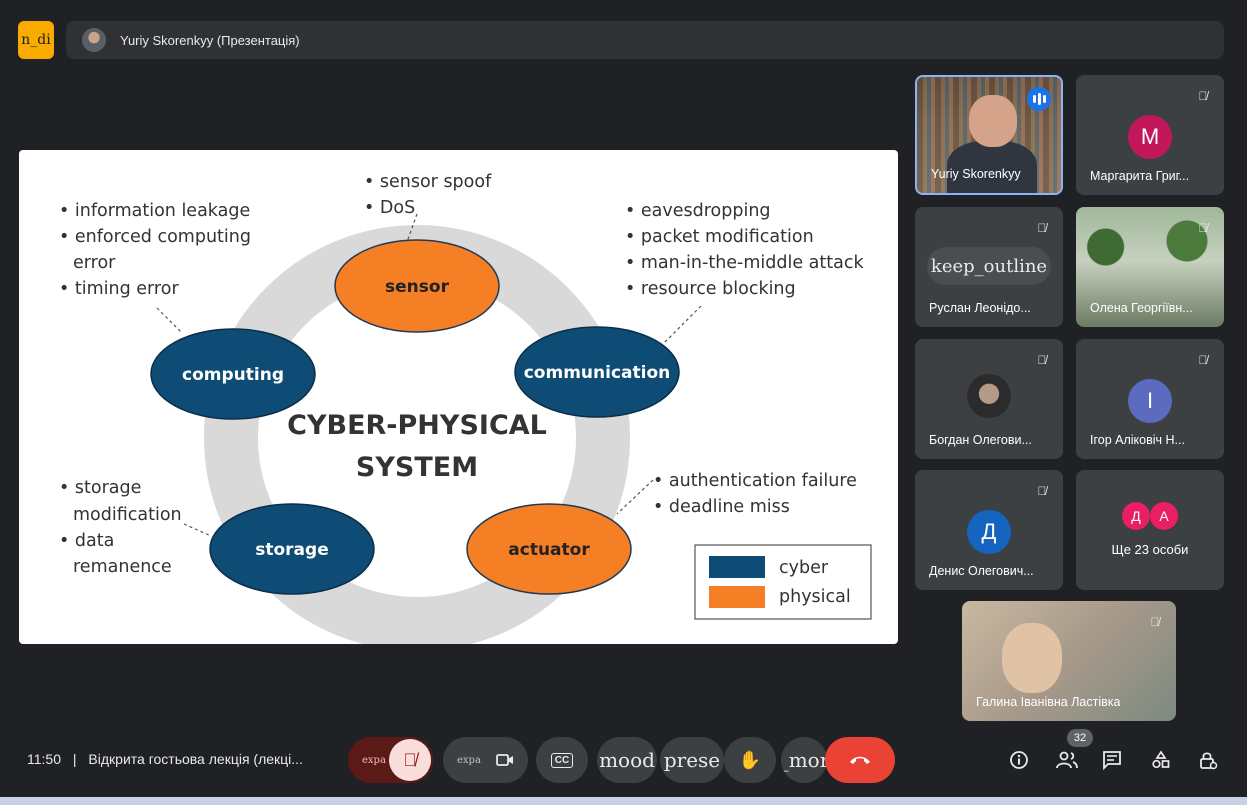 This screenshot has height=805, width=1247. Describe the element at coordinates (627, 760) in the screenshot. I see `reactions-button: mood` at that location.